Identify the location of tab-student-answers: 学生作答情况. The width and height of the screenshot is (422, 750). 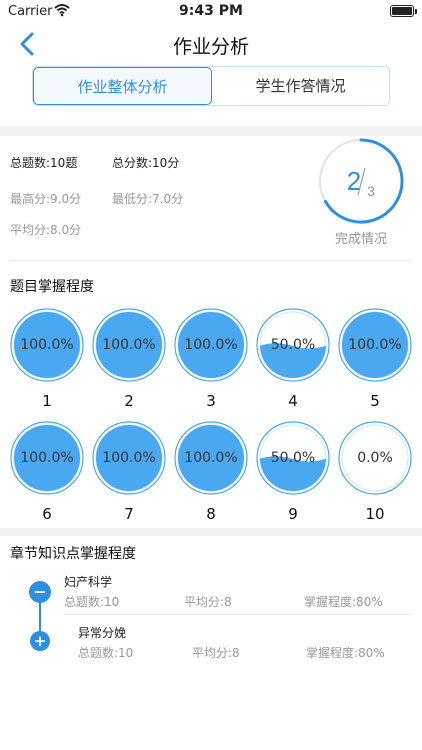
(300, 86).